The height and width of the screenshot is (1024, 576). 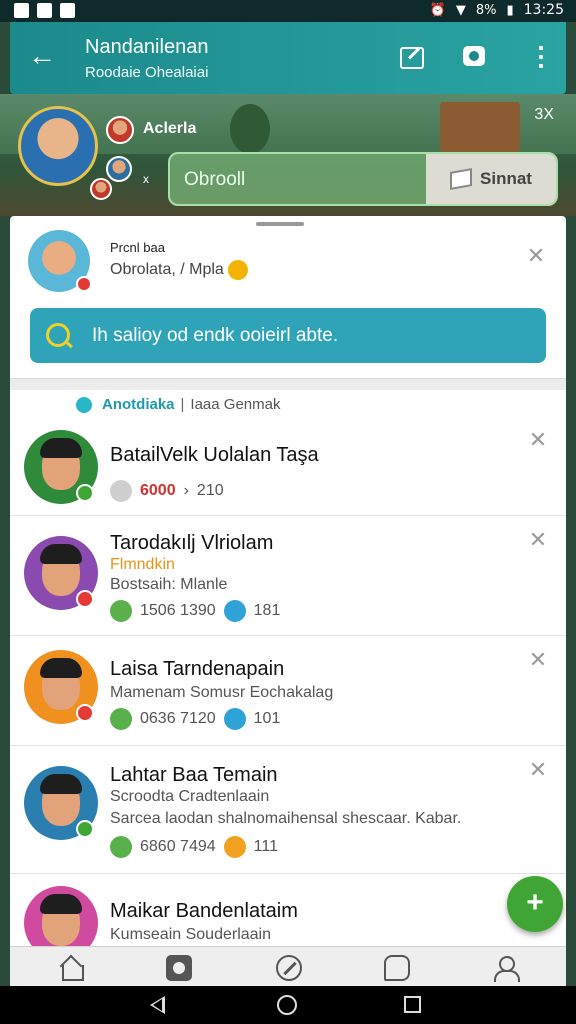 I want to click on contact-stats: 6860 7494 111, so click(x=194, y=847).